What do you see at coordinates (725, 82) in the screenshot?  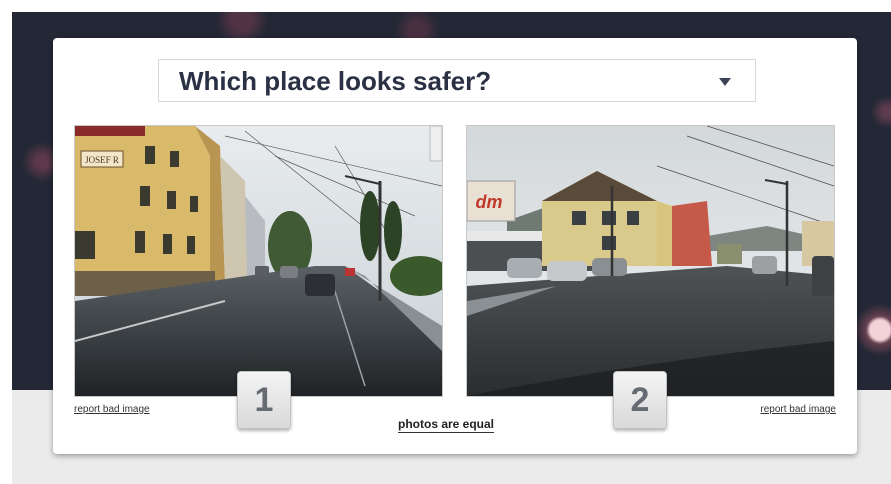 I see `chevron-down-icon` at bounding box center [725, 82].